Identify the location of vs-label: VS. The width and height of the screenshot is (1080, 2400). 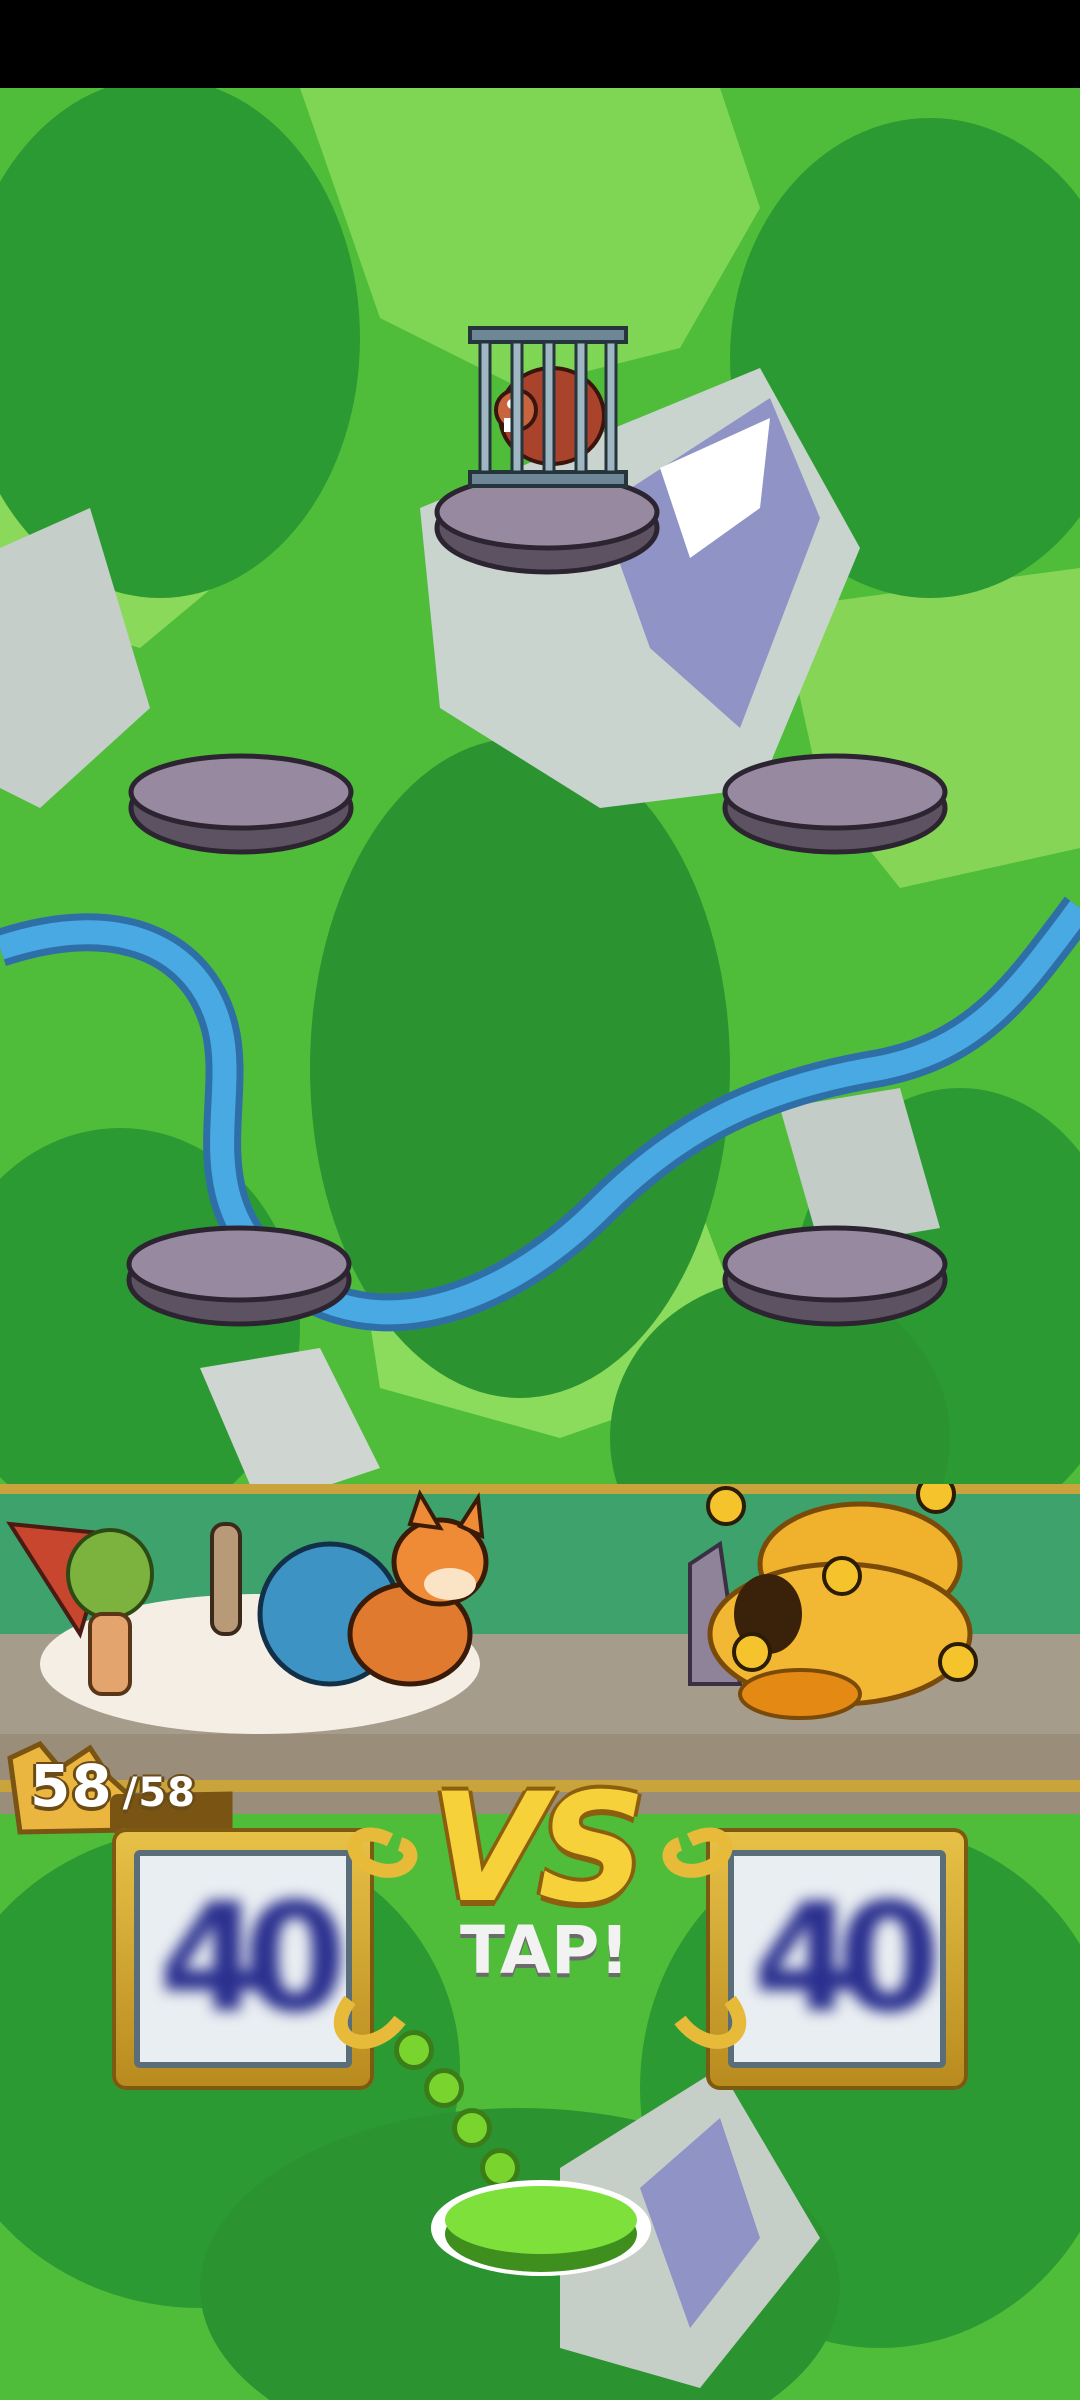
(538, 1849).